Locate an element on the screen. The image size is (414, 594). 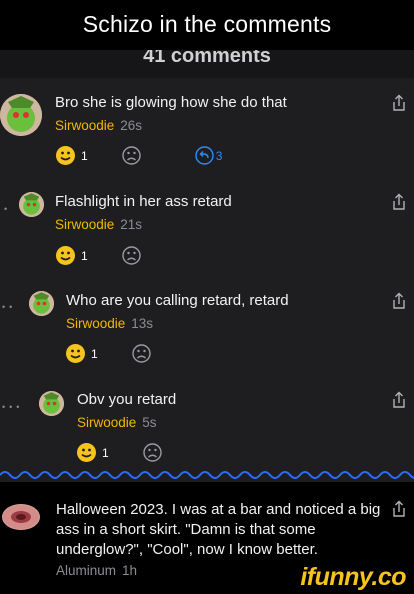
comments-header: 41 comments is located at coordinates (207, 64).